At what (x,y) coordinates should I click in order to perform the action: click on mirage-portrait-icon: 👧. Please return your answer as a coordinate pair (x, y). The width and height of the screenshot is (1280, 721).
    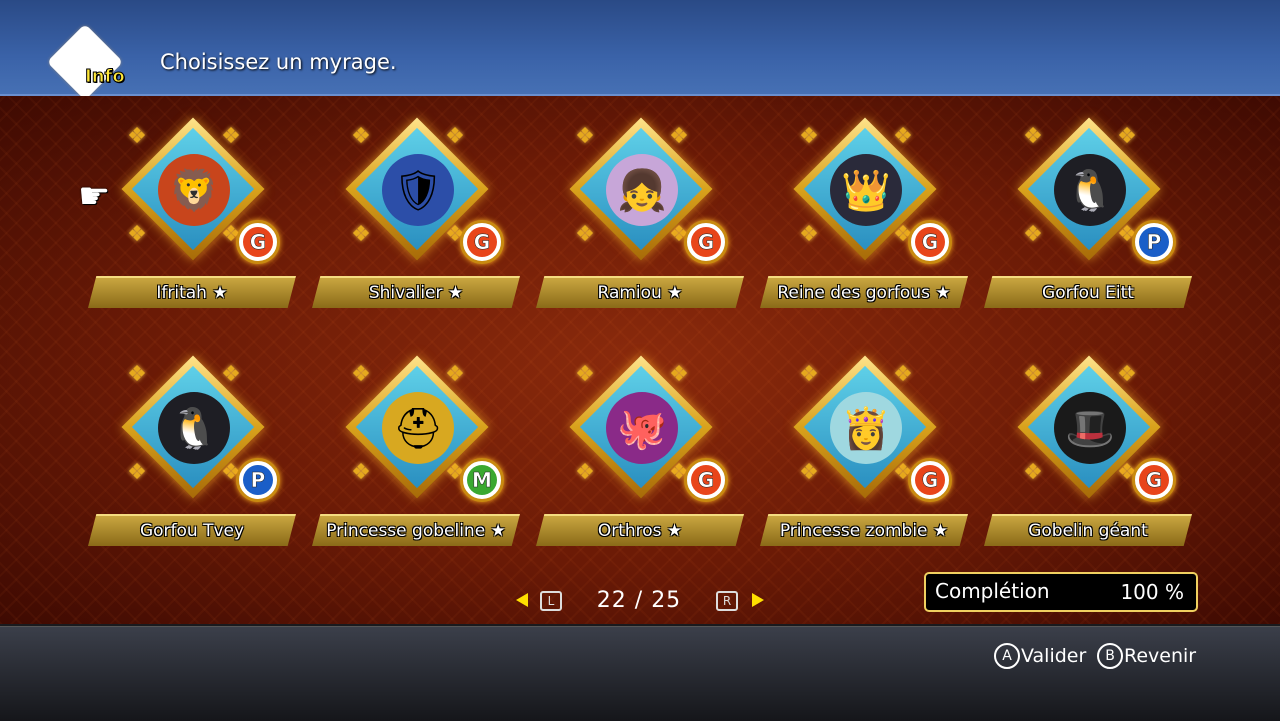
    Looking at the image, I should click on (642, 190).